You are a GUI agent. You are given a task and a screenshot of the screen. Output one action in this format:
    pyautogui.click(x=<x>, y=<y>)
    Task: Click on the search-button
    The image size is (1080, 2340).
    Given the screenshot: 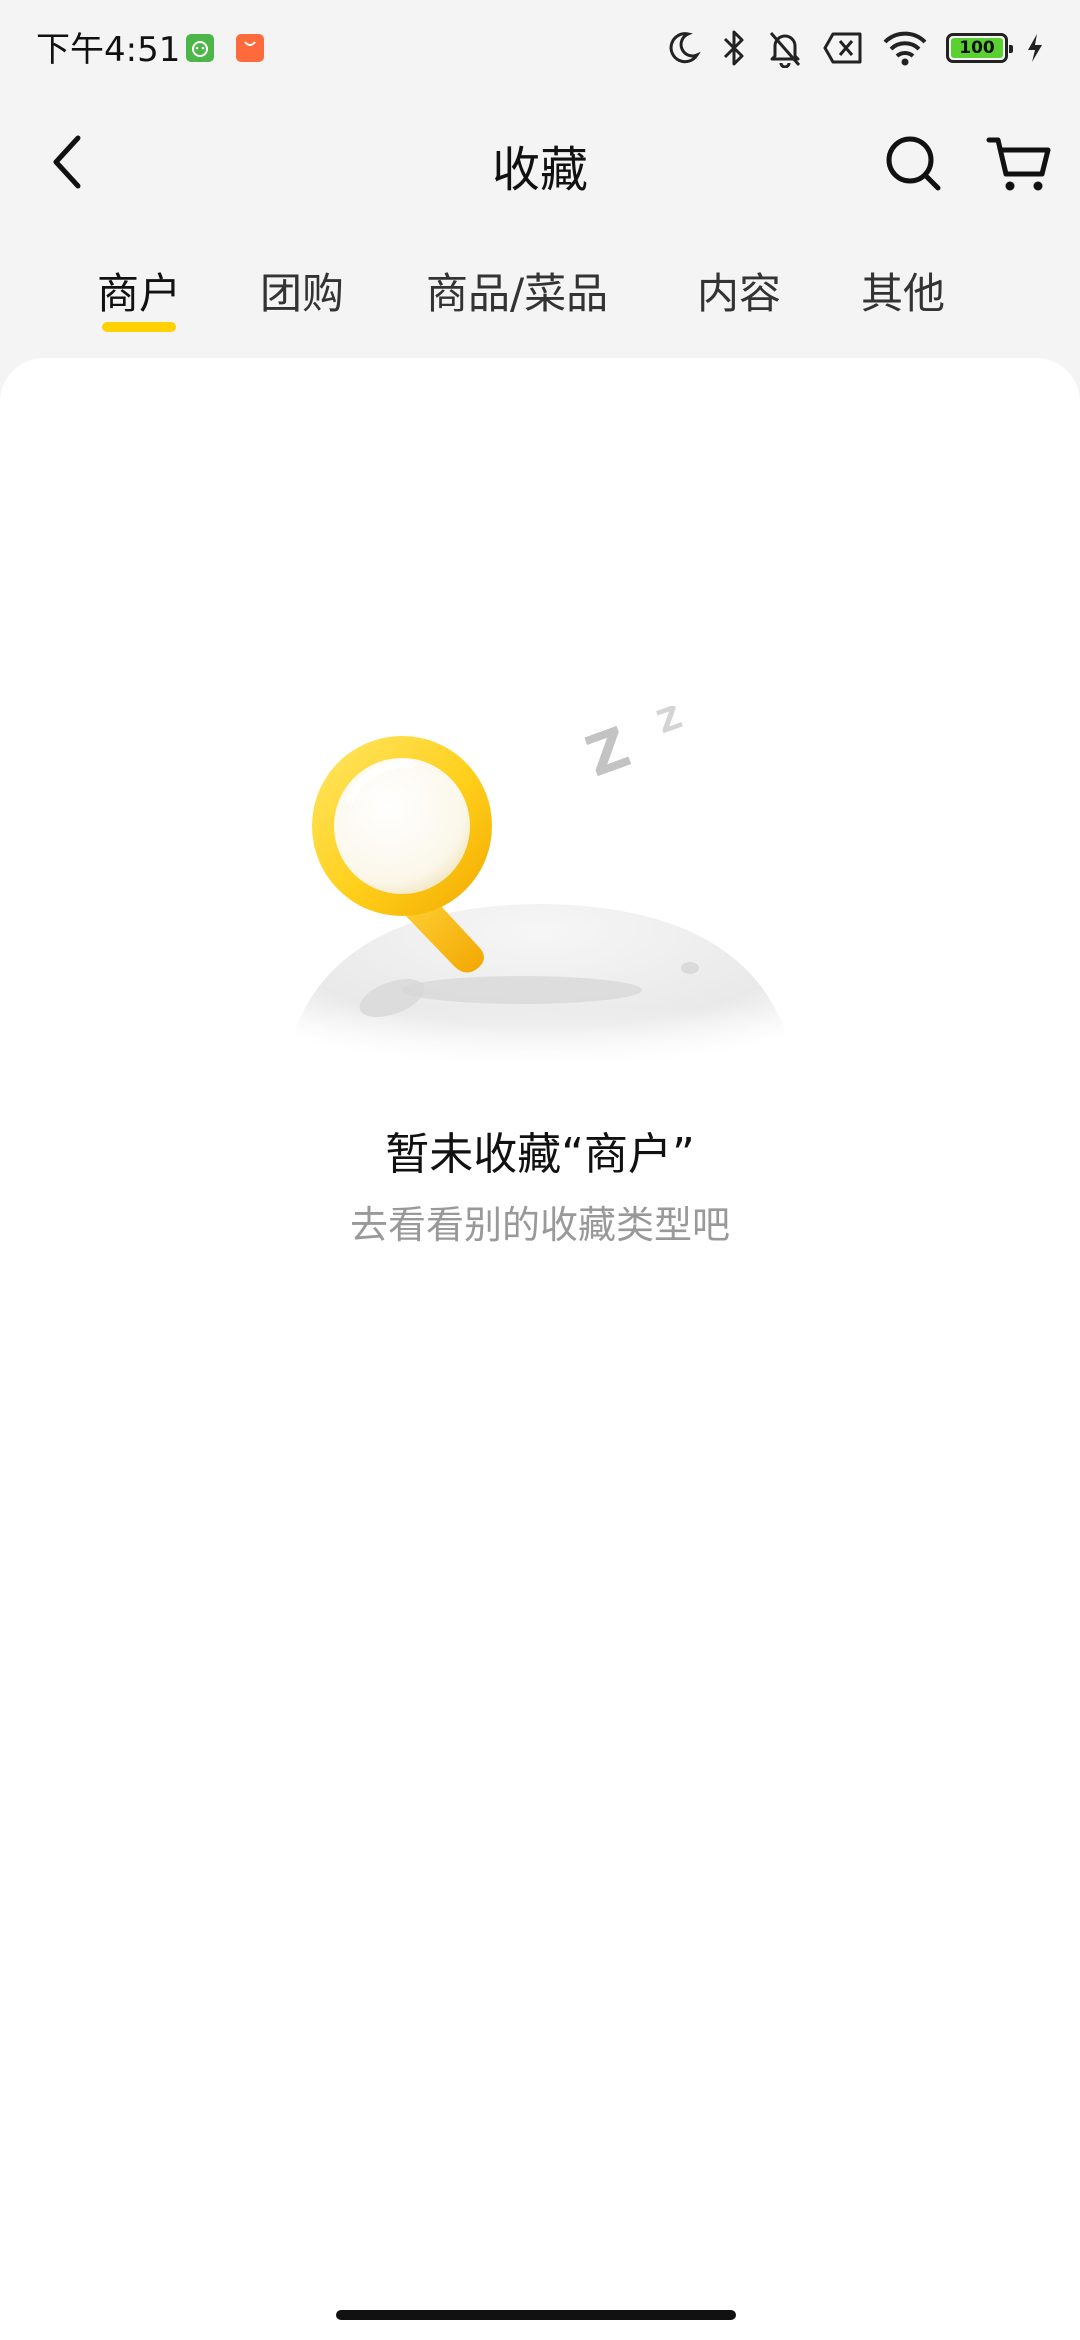 What is the action you would take?
    pyautogui.click(x=914, y=164)
    